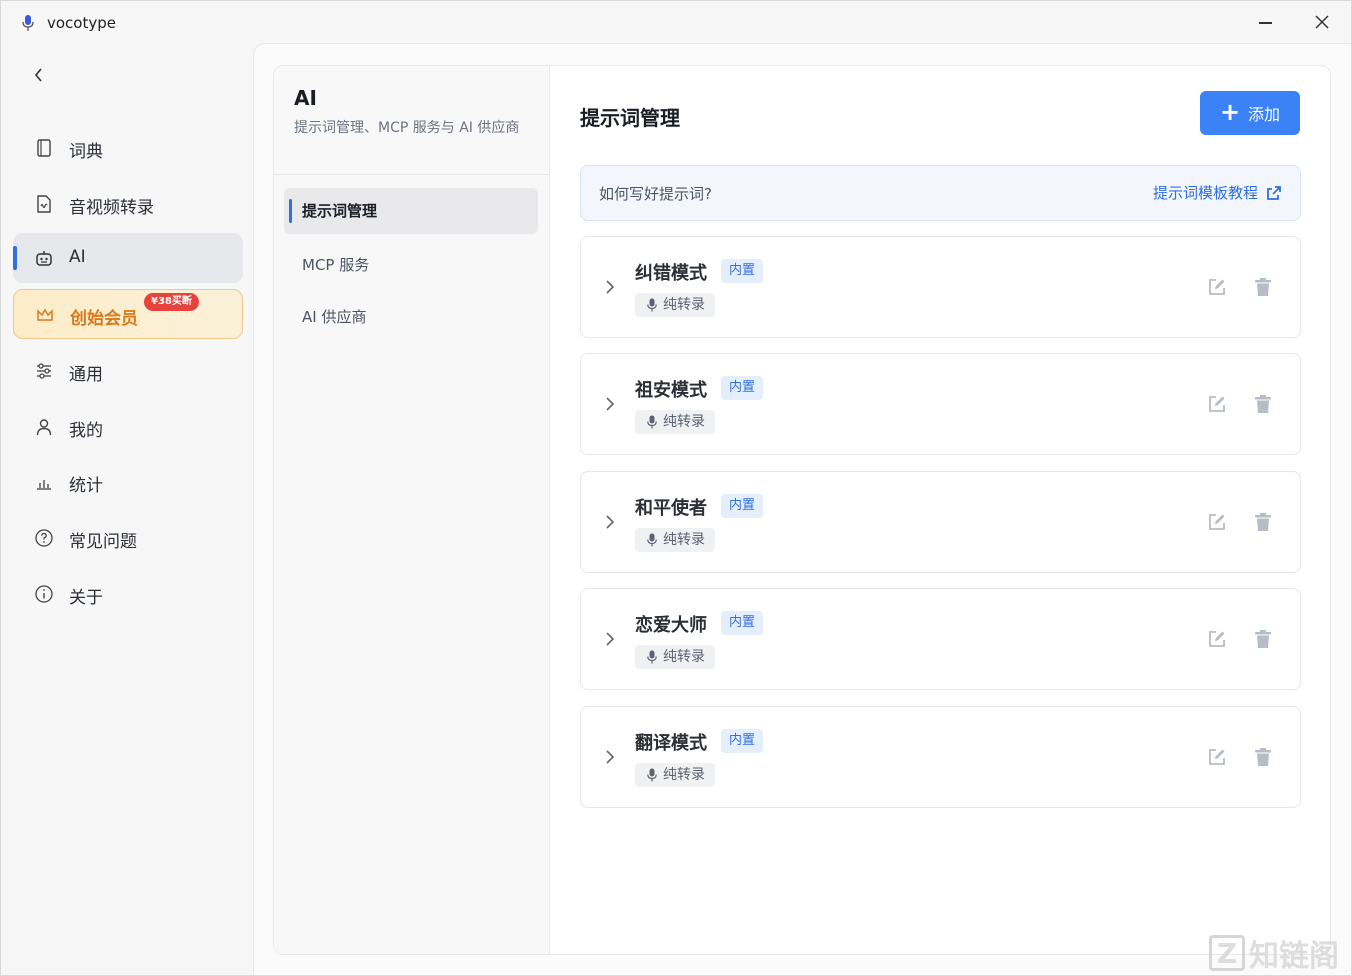  What do you see at coordinates (940, 522) in the screenshot?
I see `prompt-card: 和平使者 内置 纯转录` at bounding box center [940, 522].